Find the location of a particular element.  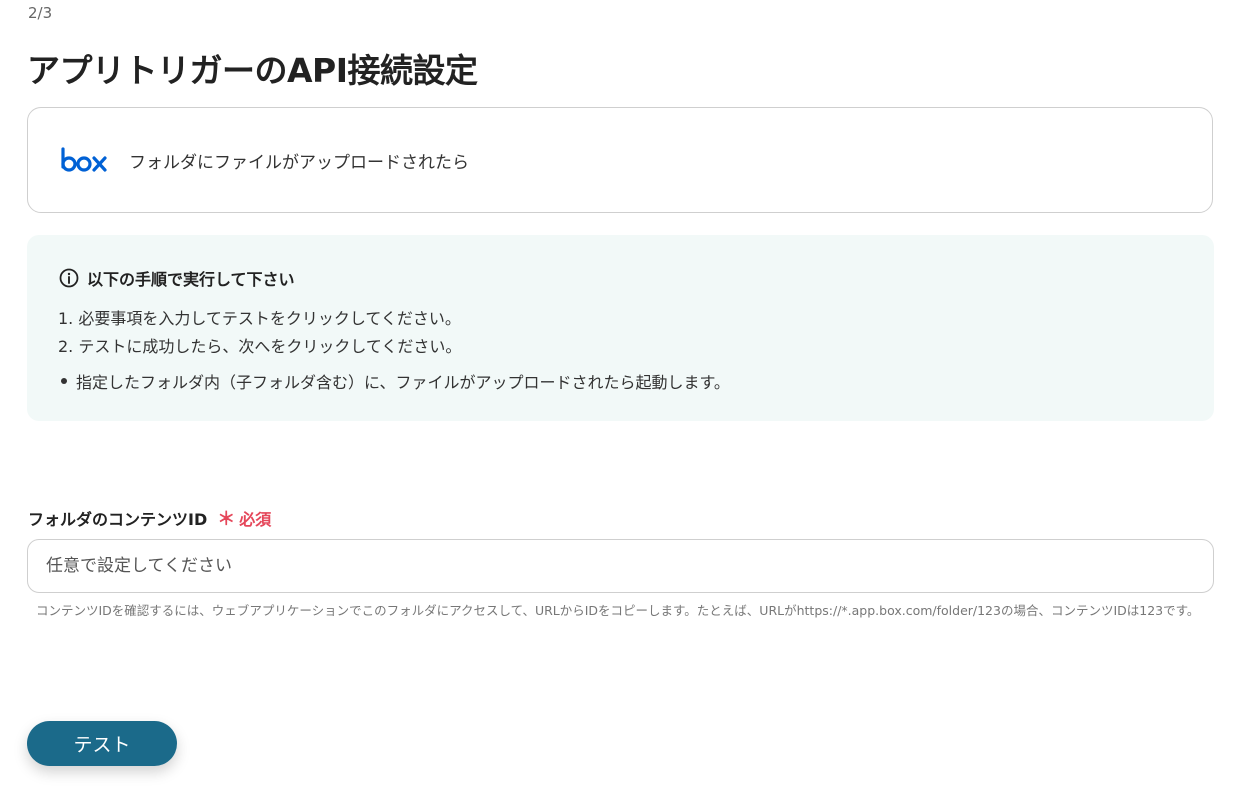

step-indicator: 2/3 is located at coordinates (40, 13).